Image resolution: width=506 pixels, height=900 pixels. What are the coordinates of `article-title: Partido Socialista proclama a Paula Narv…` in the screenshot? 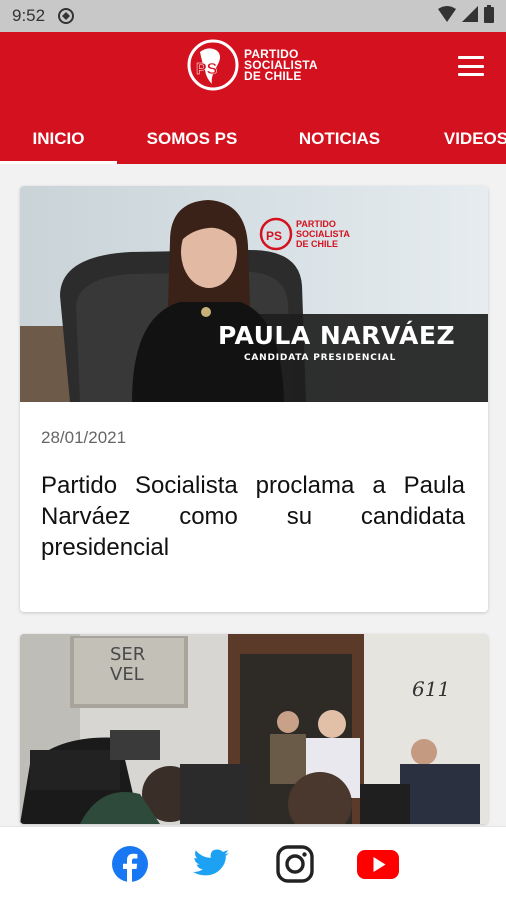 It's located at (253, 516).